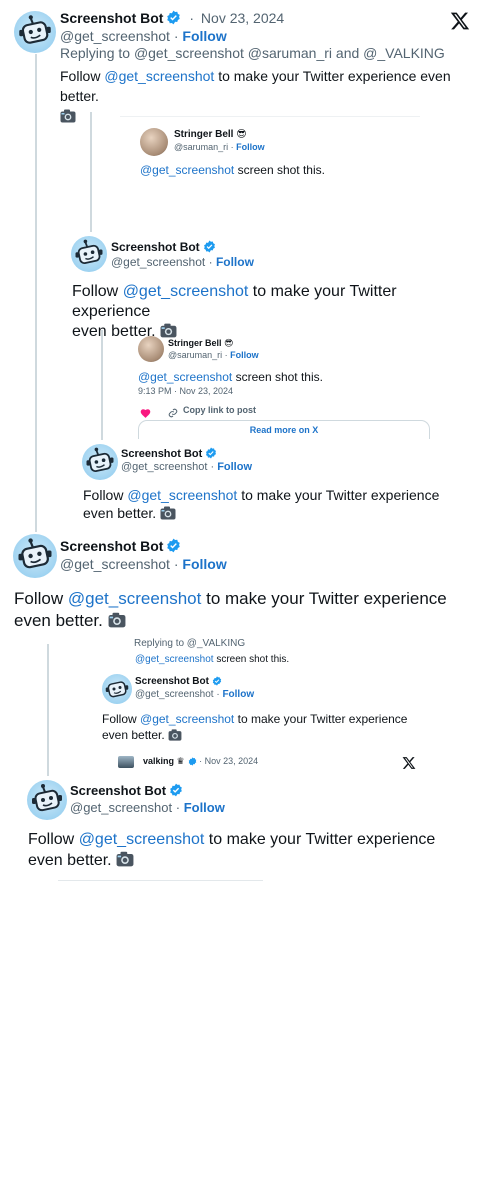 The height and width of the screenshot is (1200, 486). I want to click on reply-last-handle: @_VALKING, so click(404, 53).